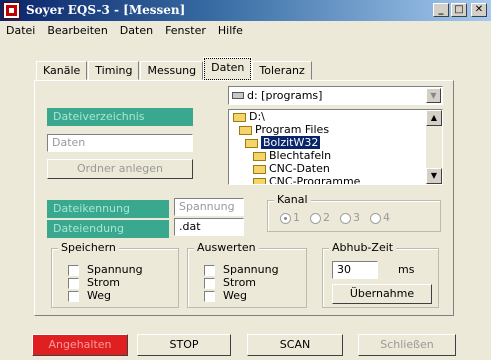  I want to click on abhub-unit: ms, so click(406, 269).